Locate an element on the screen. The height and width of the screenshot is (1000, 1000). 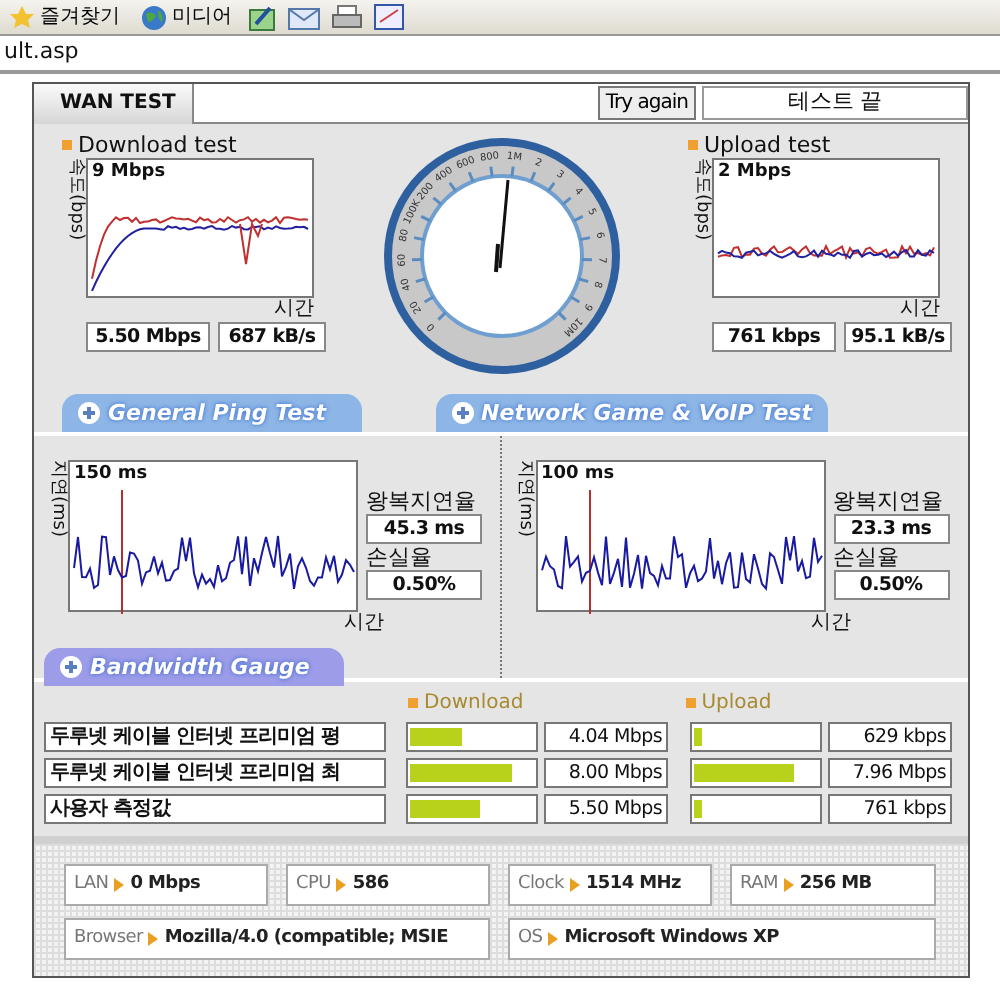
value-cell: 7.96 Mbps is located at coordinates (890, 773).